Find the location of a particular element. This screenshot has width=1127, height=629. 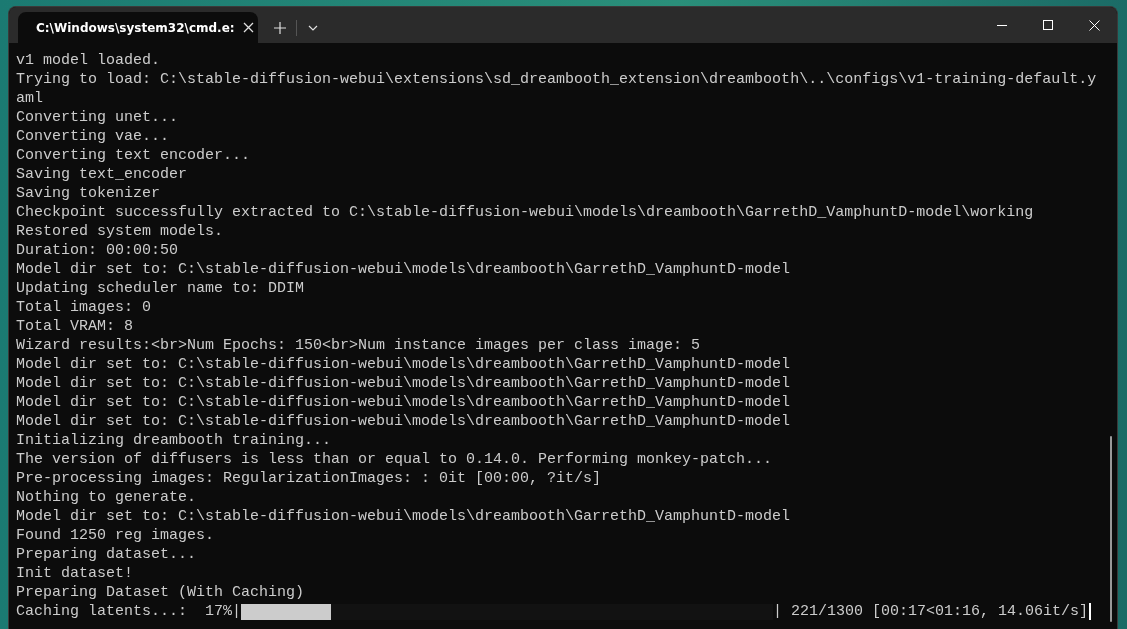

terminal-line: Found 1250 reg images. is located at coordinates (116, 535).